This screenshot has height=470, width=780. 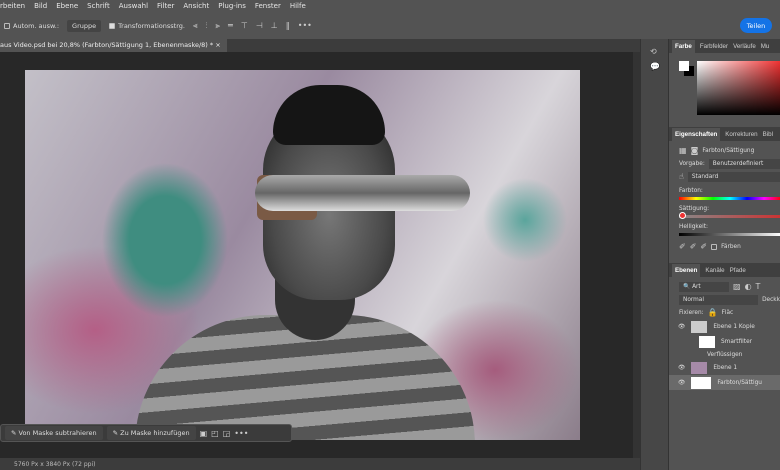 What do you see at coordinates (227, 433) in the screenshot?
I see `select-mask-icon: ◲` at bounding box center [227, 433].